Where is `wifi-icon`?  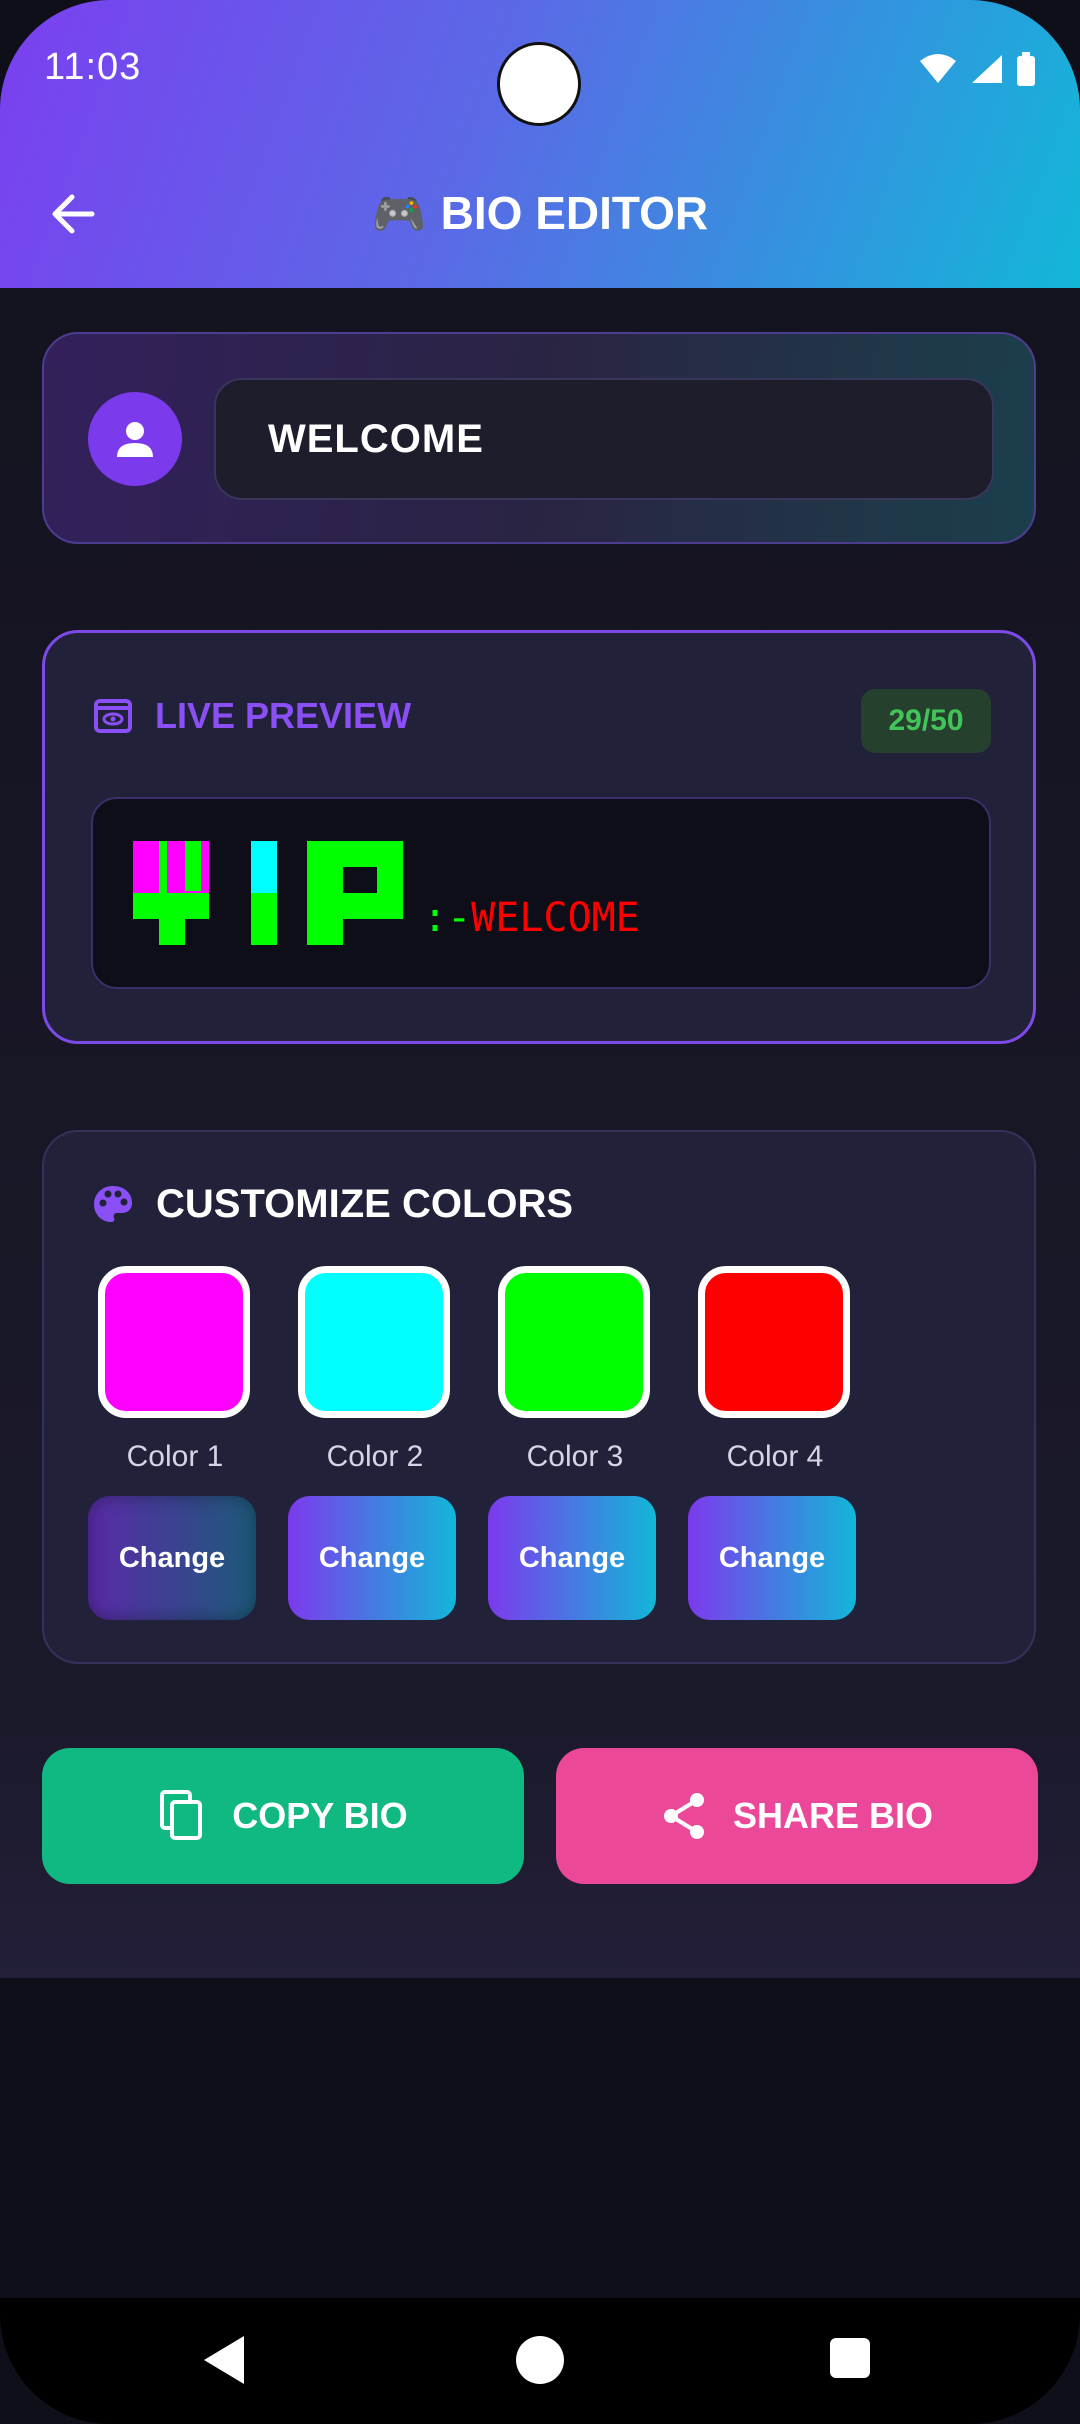 wifi-icon is located at coordinates (938, 68).